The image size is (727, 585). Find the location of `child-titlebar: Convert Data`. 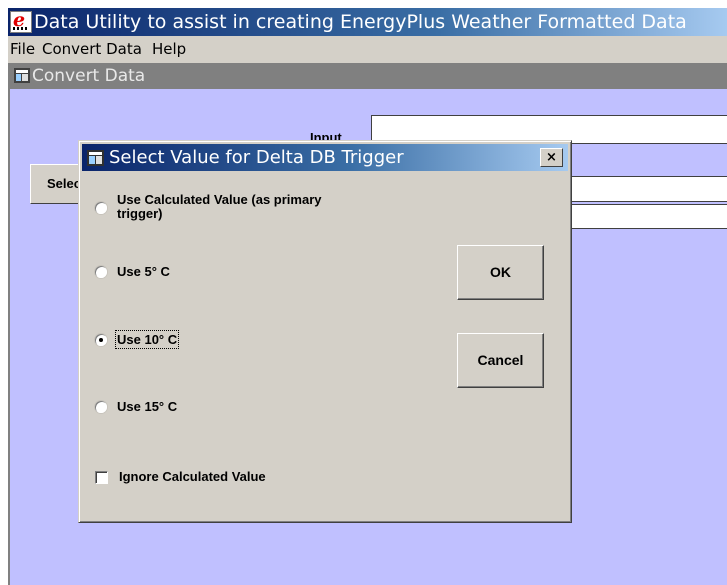

child-titlebar: Convert Data is located at coordinates (368, 76).